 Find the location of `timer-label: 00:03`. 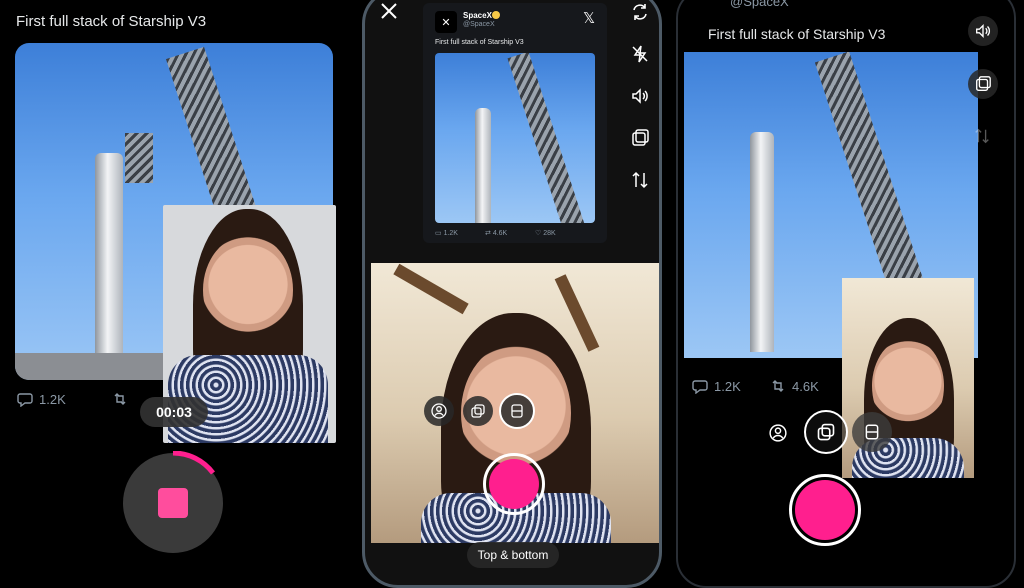

timer-label: 00:03 is located at coordinates (174, 412).